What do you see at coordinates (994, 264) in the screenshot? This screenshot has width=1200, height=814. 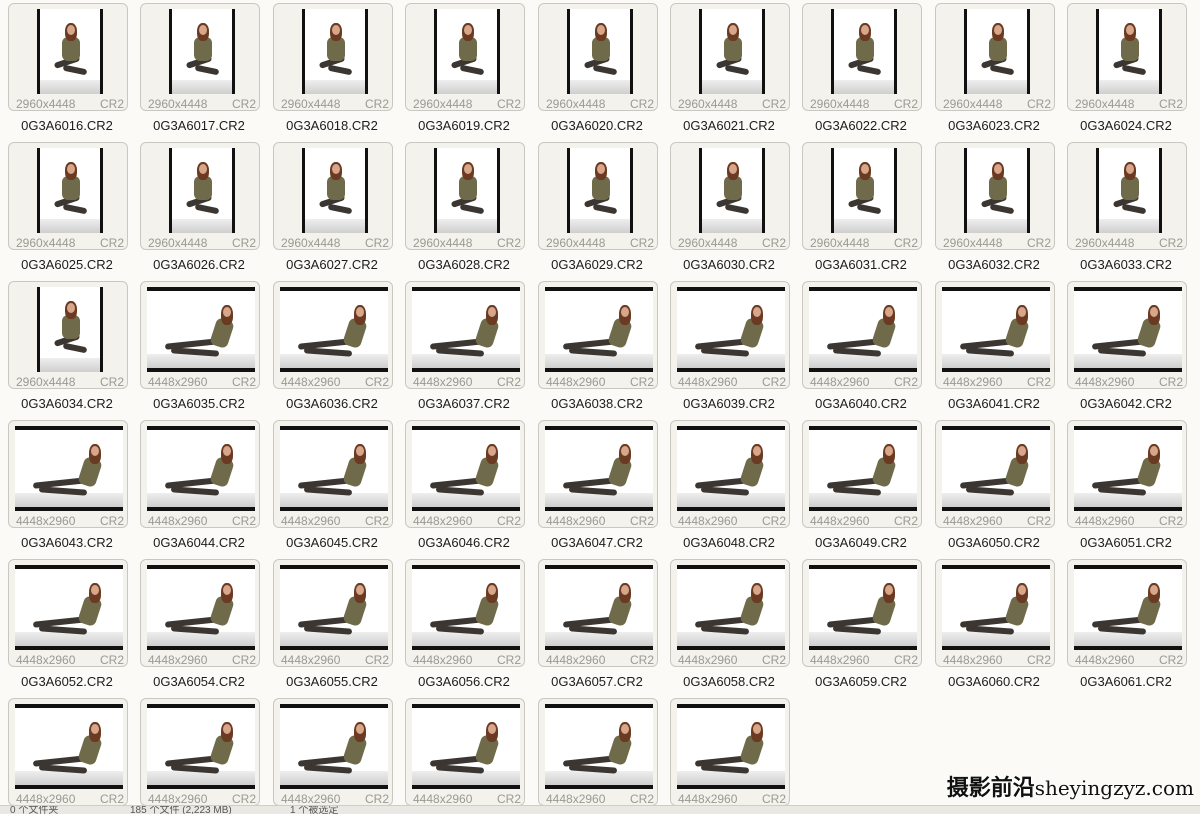 I see `file-name: 0G3A6032.CR2` at bounding box center [994, 264].